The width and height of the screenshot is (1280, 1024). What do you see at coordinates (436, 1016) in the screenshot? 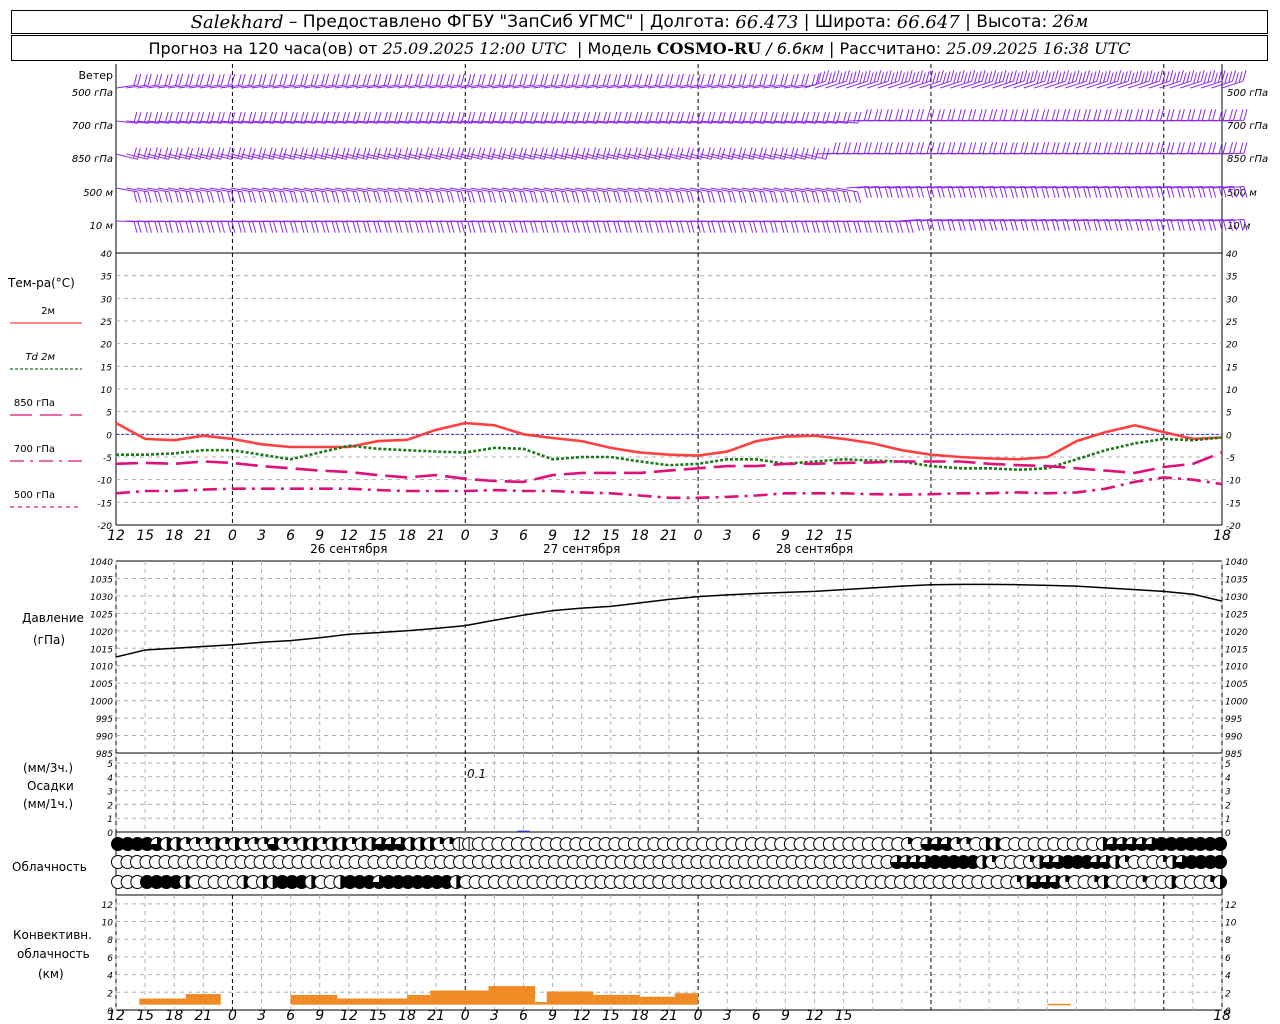
I see `x-tick-label-bottom: 21` at bounding box center [436, 1016].